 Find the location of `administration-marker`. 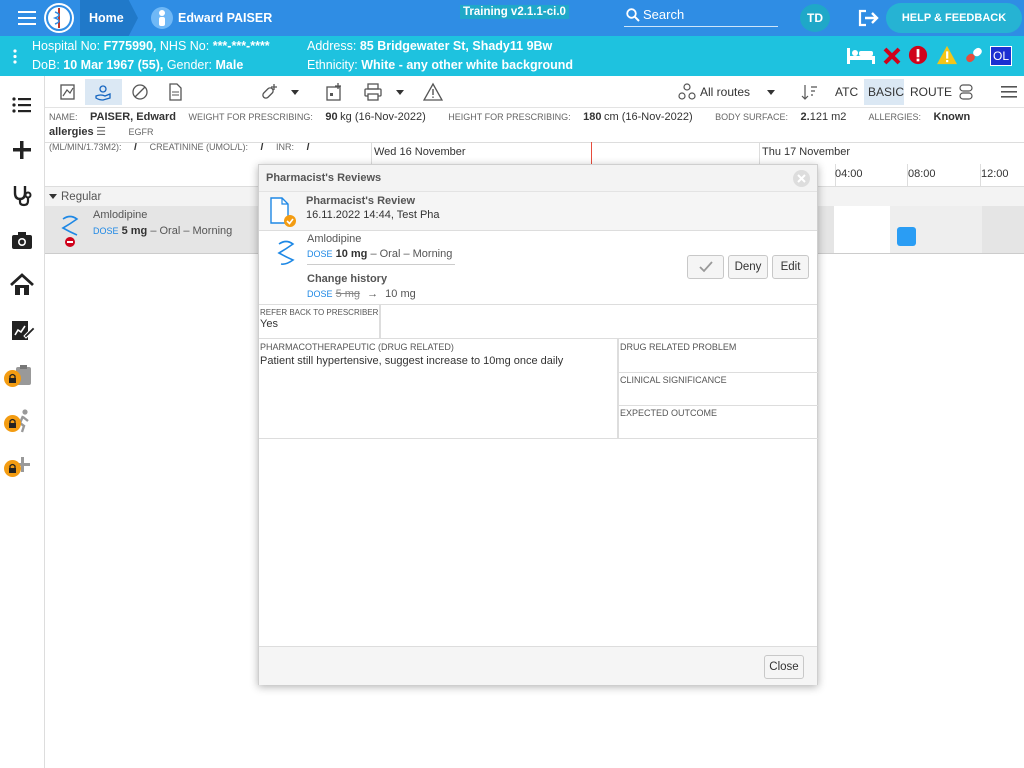

administration-marker is located at coordinates (906, 236).